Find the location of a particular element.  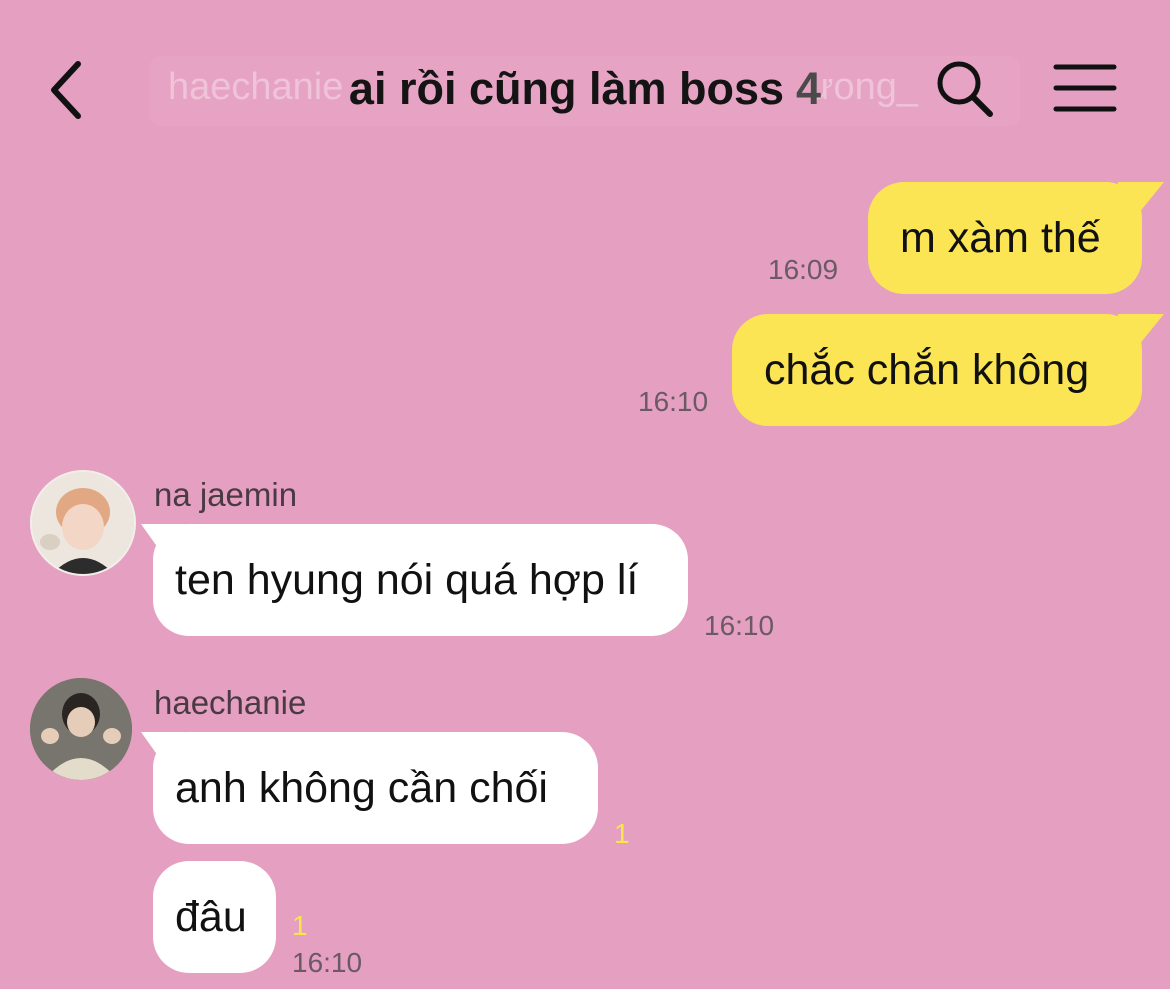

avatar-na-jaemin is located at coordinates (83, 523).